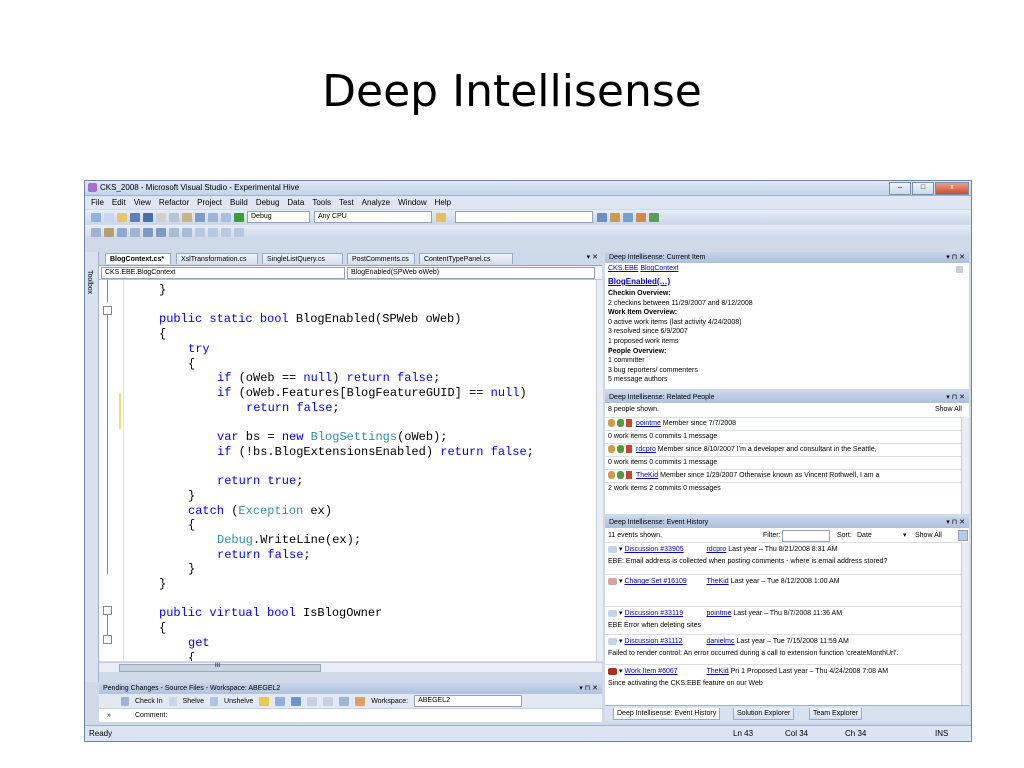 Image resolution: width=1024 pixels, height=768 pixels. Describe the element at coordinates (864, 536) in the screenshot. I see `sort-select: Date` at that location.